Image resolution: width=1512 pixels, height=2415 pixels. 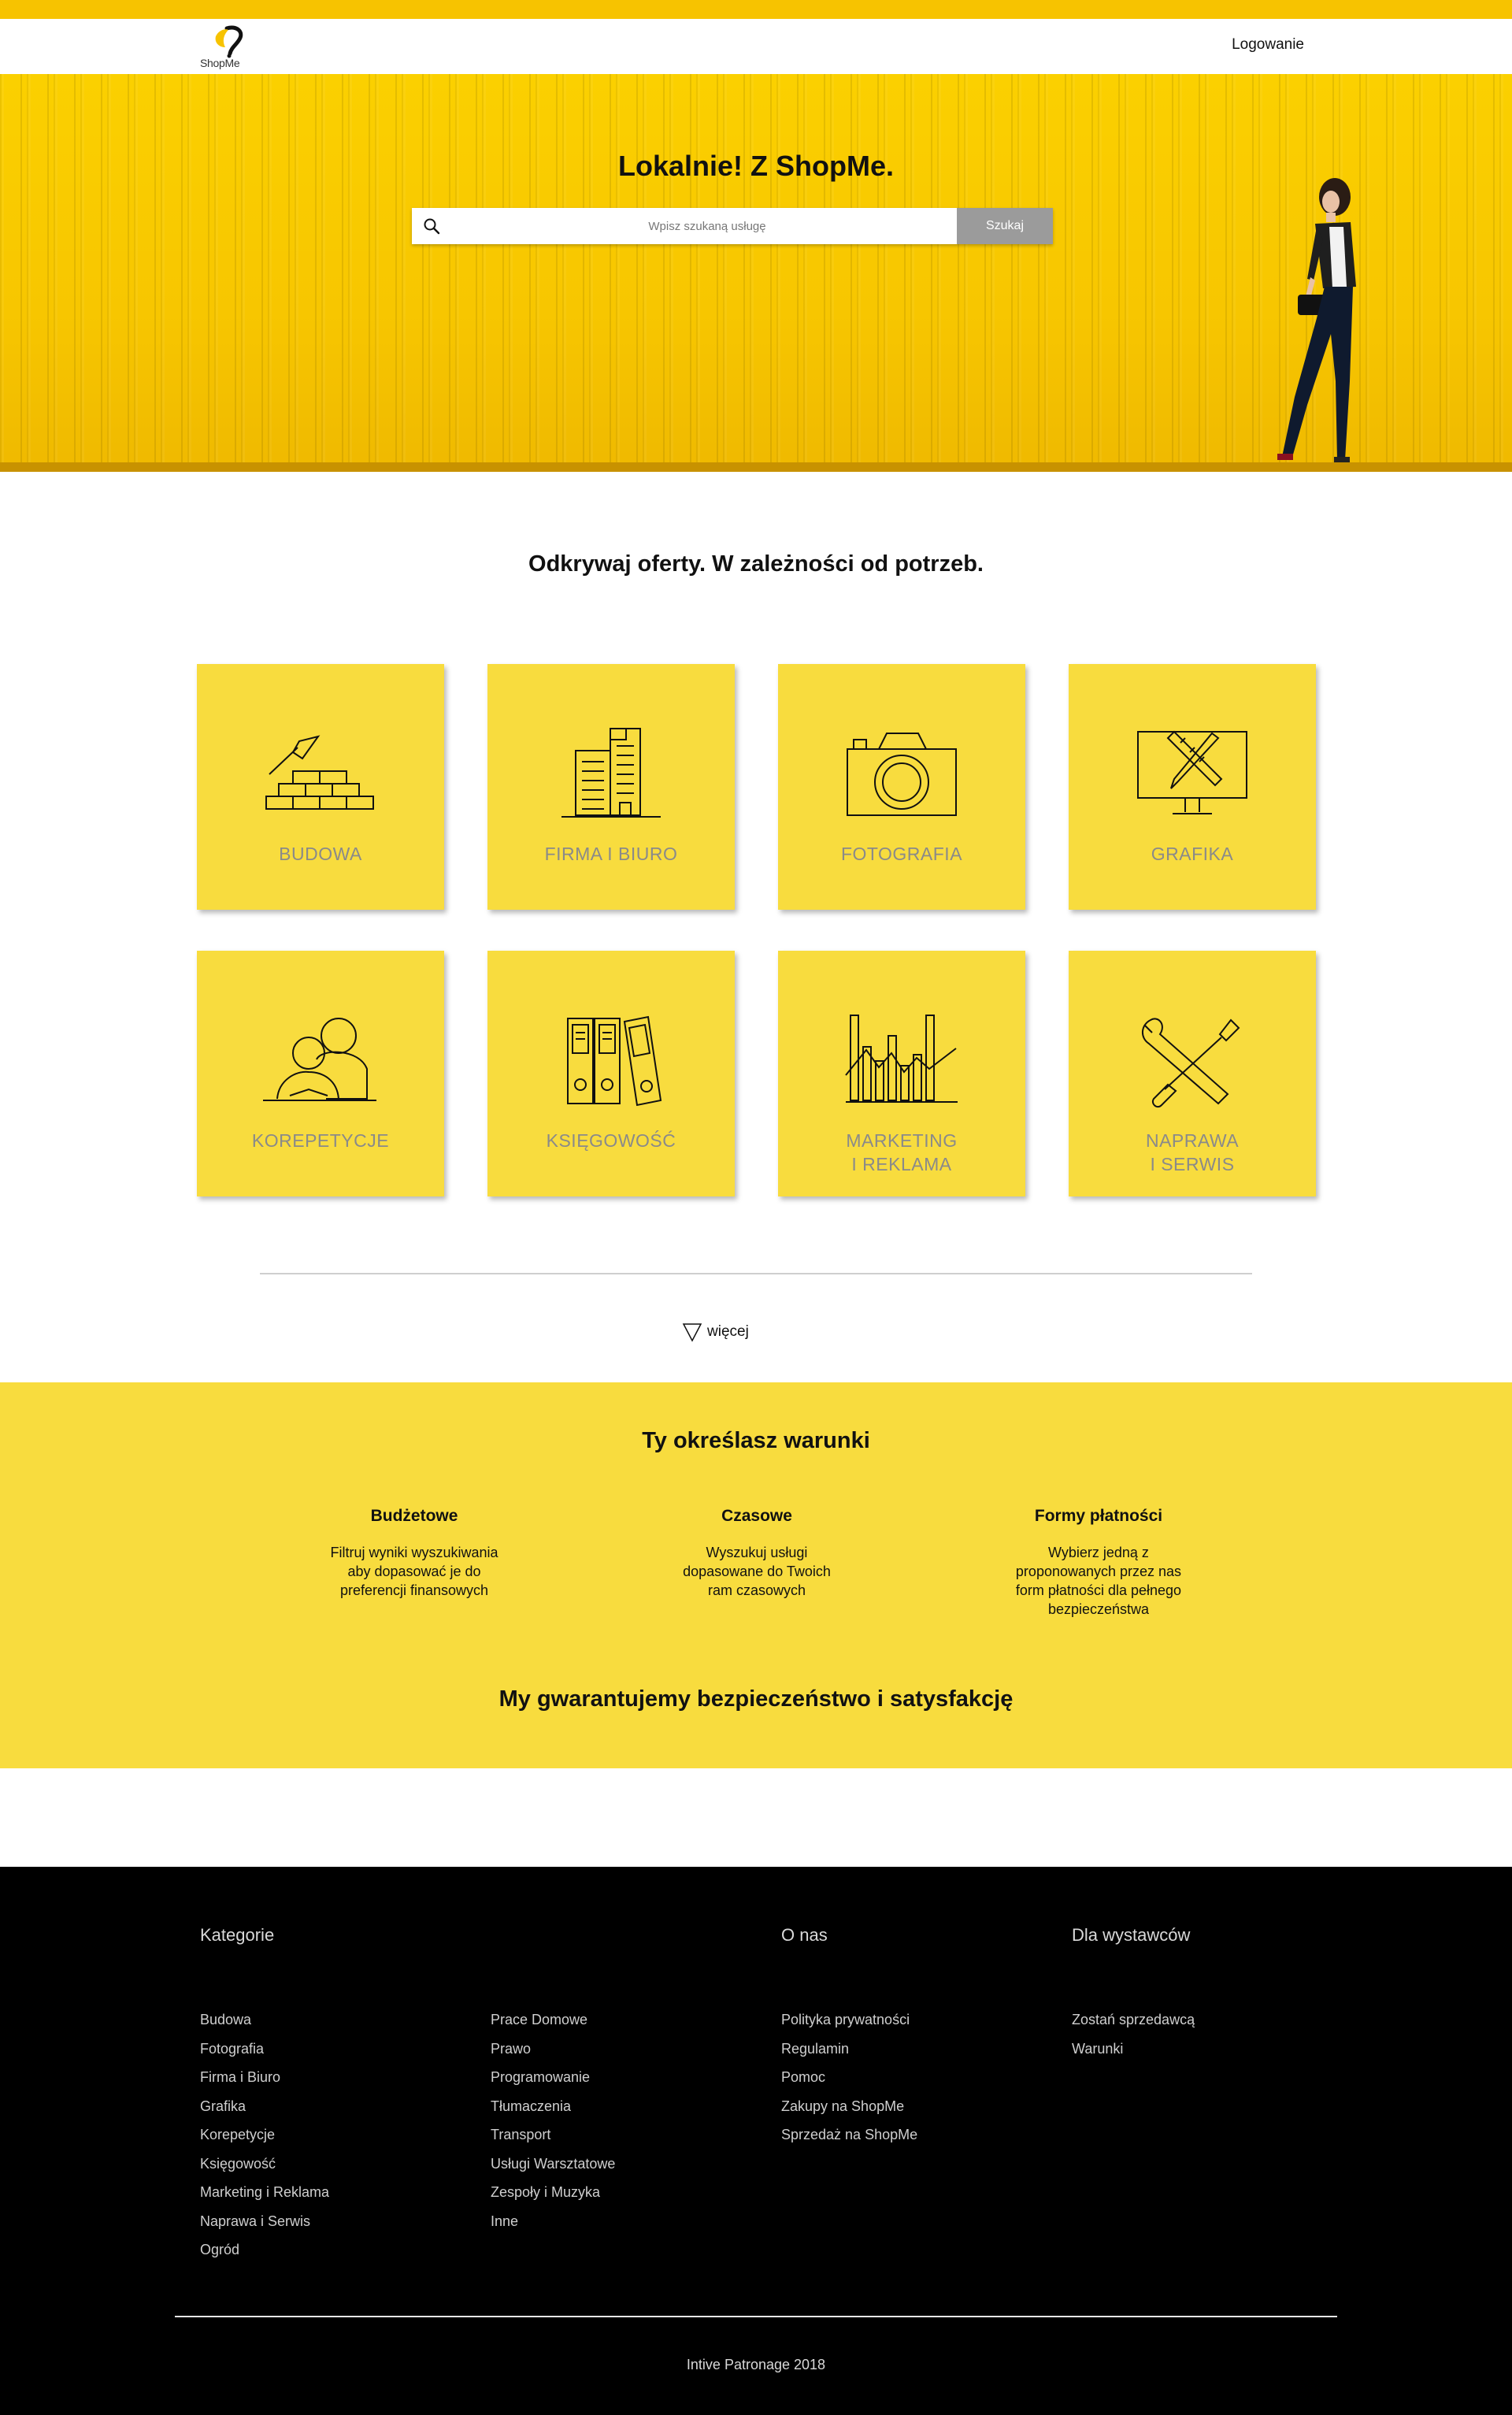 What do you see at coordinates (553, 2221) in the screenshot?
I see `footer-link: Inne` at bounding box center [553, 2221].